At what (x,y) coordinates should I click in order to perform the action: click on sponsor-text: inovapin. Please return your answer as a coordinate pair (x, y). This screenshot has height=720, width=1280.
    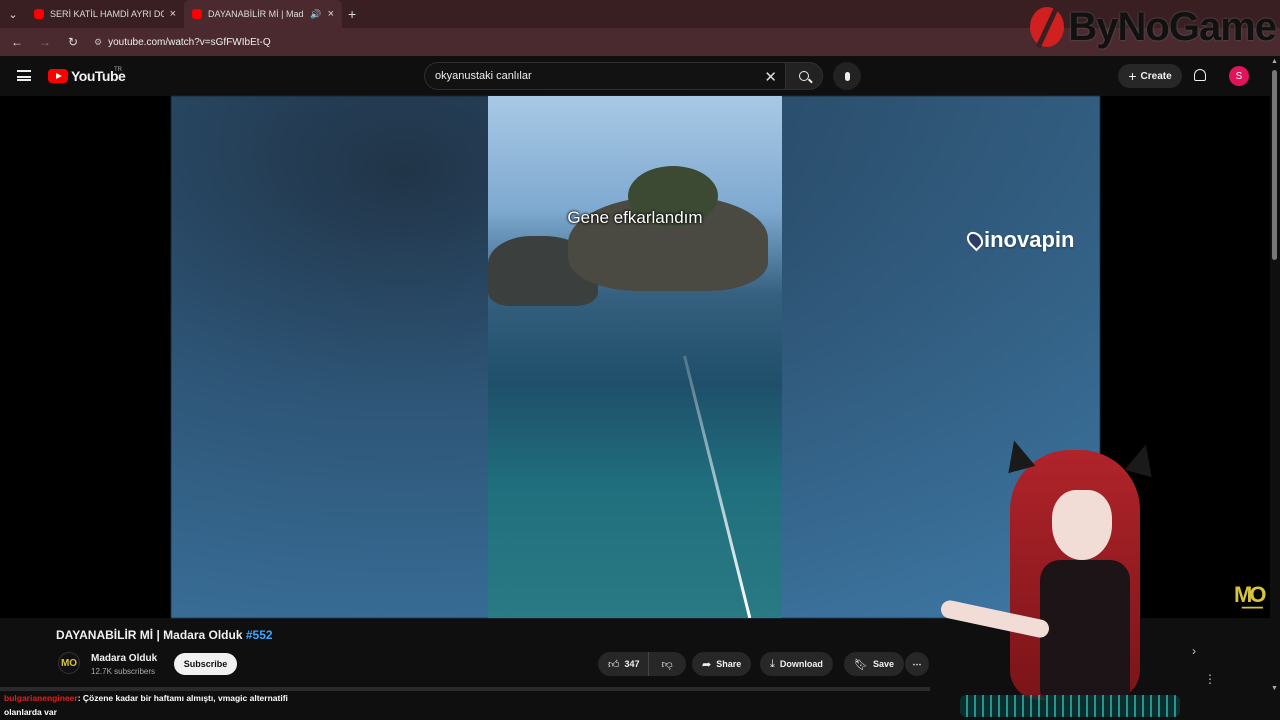
    Looking at the image, I should click on (1029, 239).